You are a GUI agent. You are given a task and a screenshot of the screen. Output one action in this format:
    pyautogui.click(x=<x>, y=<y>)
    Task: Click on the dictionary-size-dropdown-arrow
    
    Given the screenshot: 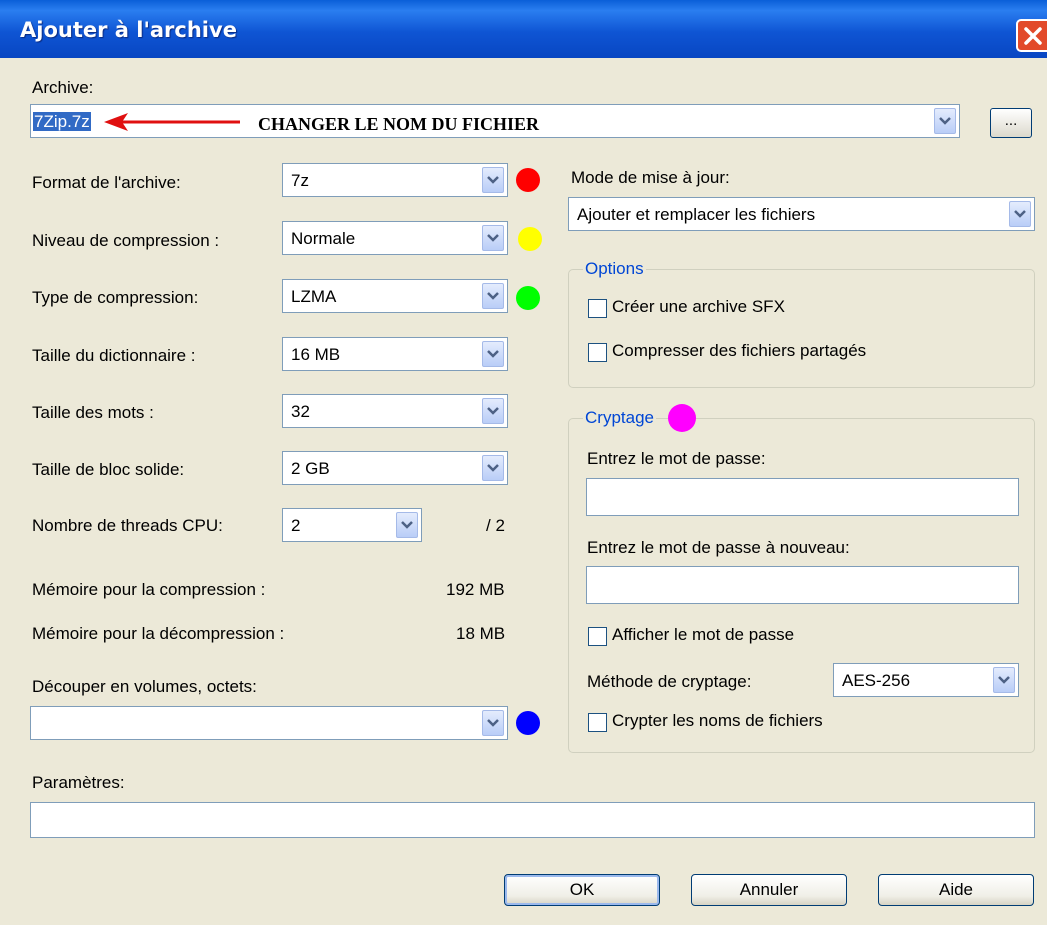 What is the action you would take?
    pyautogui.click(x=493, y=354)
    